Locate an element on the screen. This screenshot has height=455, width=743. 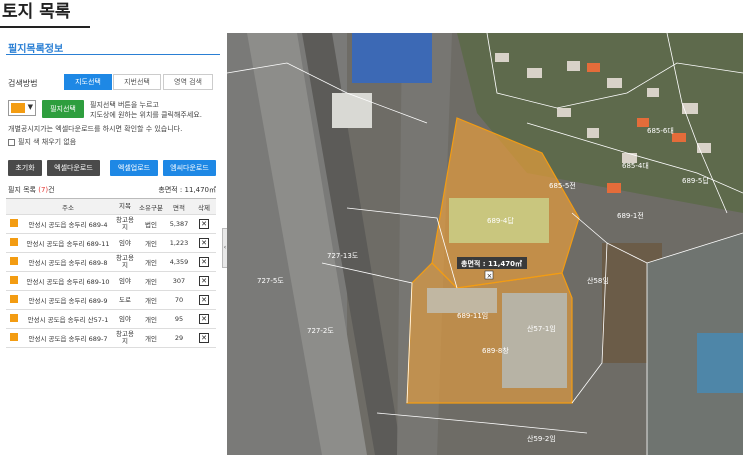
parcel-area: 307 is located at coordinates (179, 281).